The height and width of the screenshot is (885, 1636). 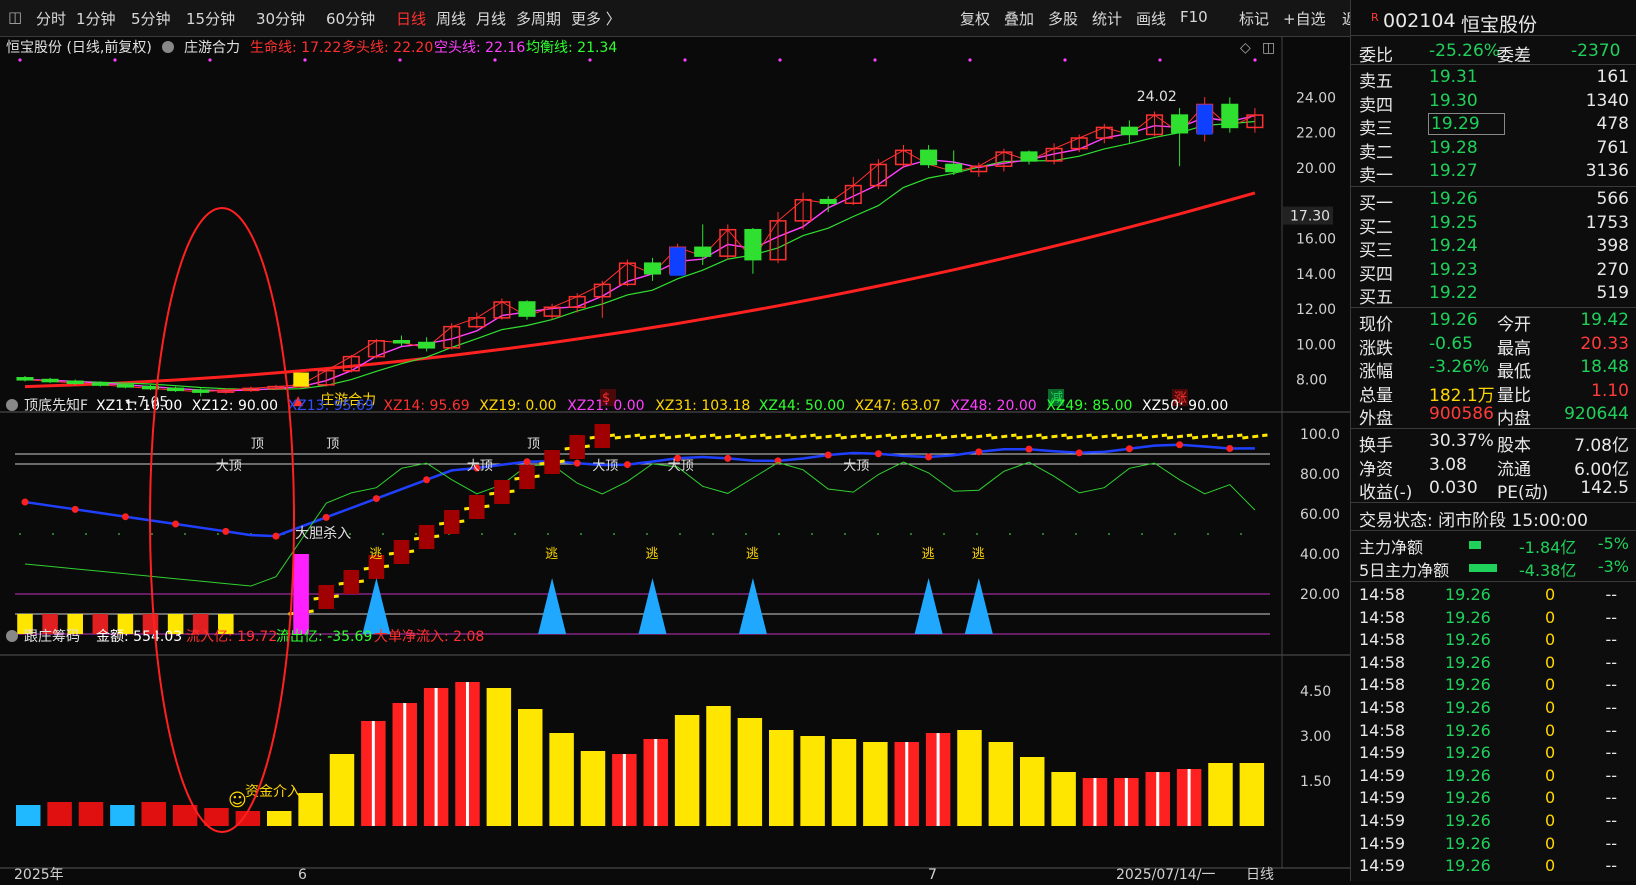 I want to click on toolbar-tool-button: 复权, so click(x=975, y=18).